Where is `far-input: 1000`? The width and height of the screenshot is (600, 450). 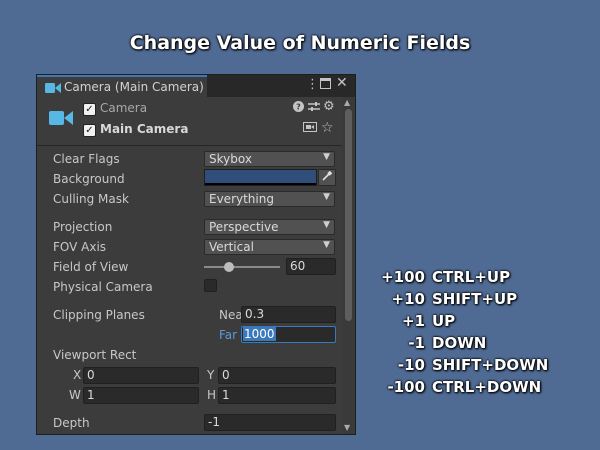 far-input: 1000 is located at coordinates (288, 334).